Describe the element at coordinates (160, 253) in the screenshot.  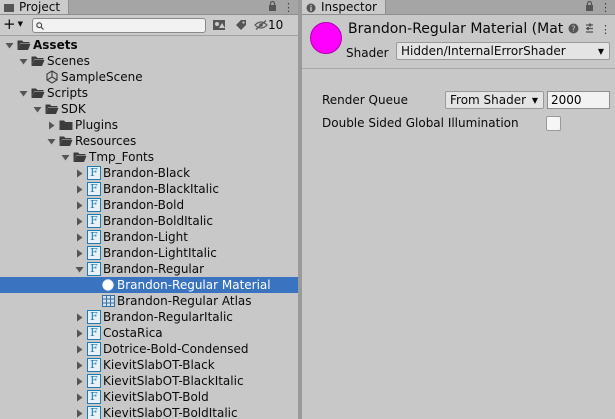
I see `tree-item-label: Brandon-LightItalic` at that location.